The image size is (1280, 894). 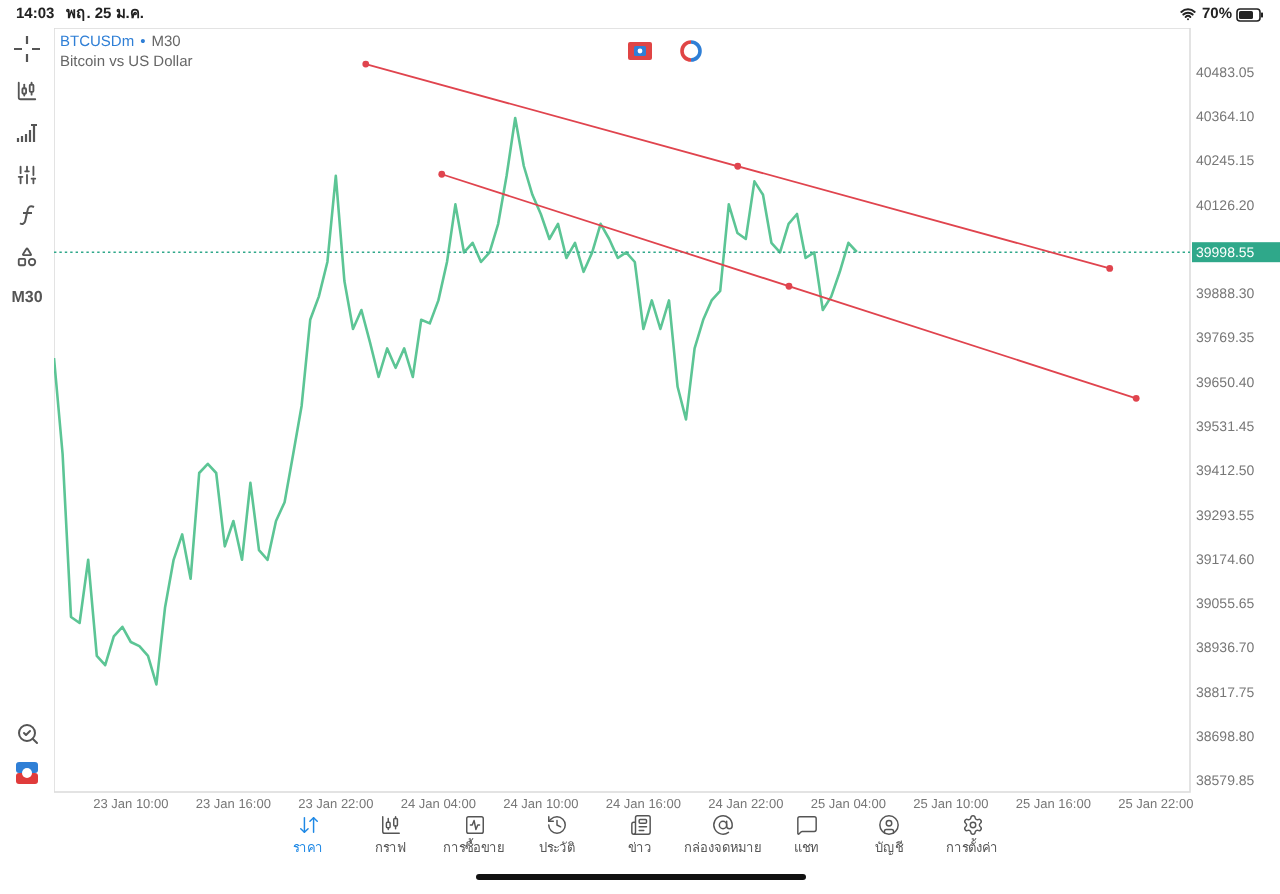 I want to click on swap-arrows-icon, so click(x=308, y=825).